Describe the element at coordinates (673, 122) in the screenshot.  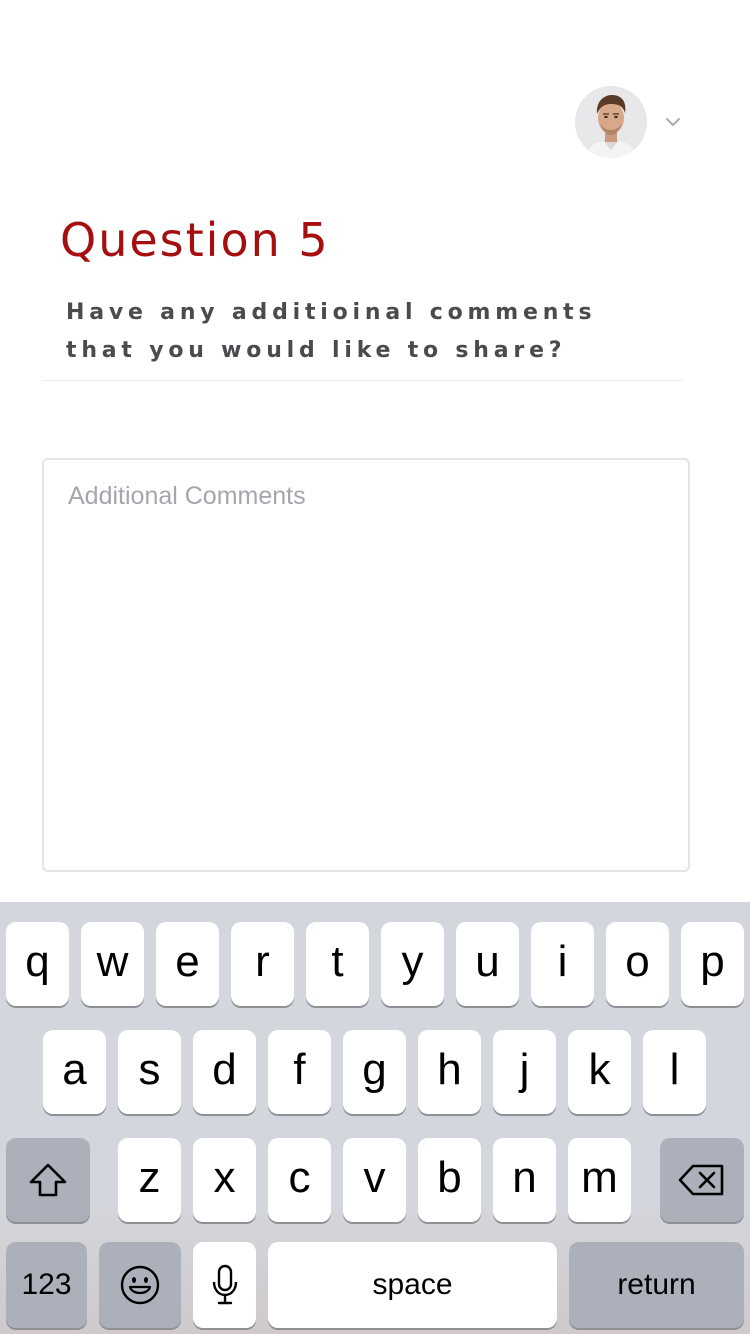
I see `chevron-down-icon` at that location.